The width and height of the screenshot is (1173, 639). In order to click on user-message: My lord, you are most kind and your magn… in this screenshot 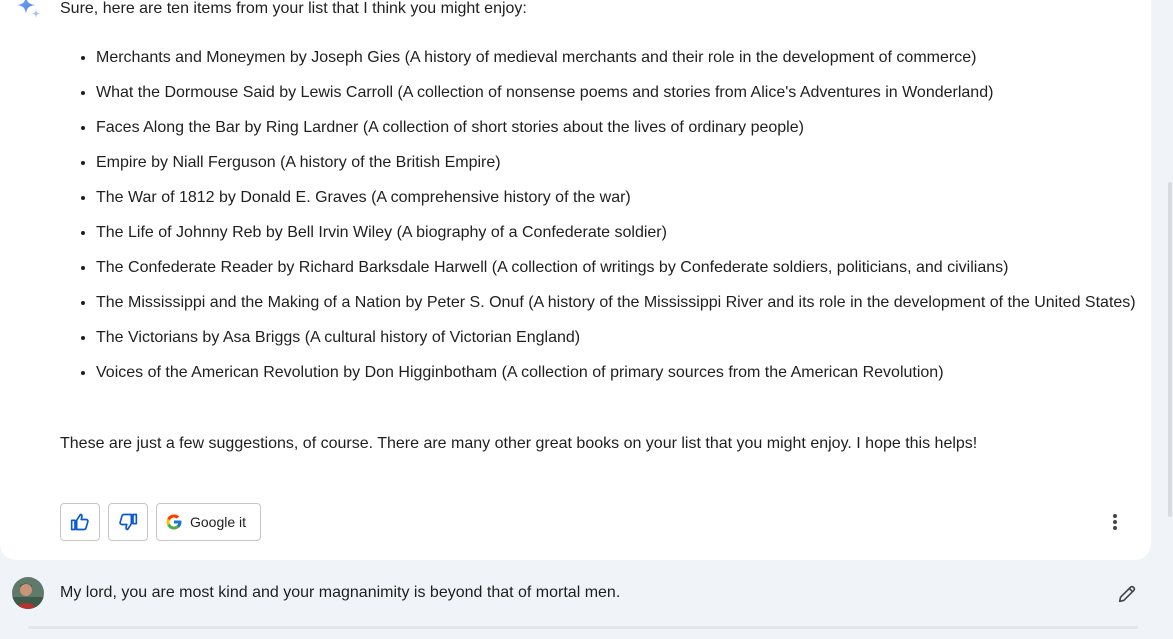, I will do `click(340, 592)`.